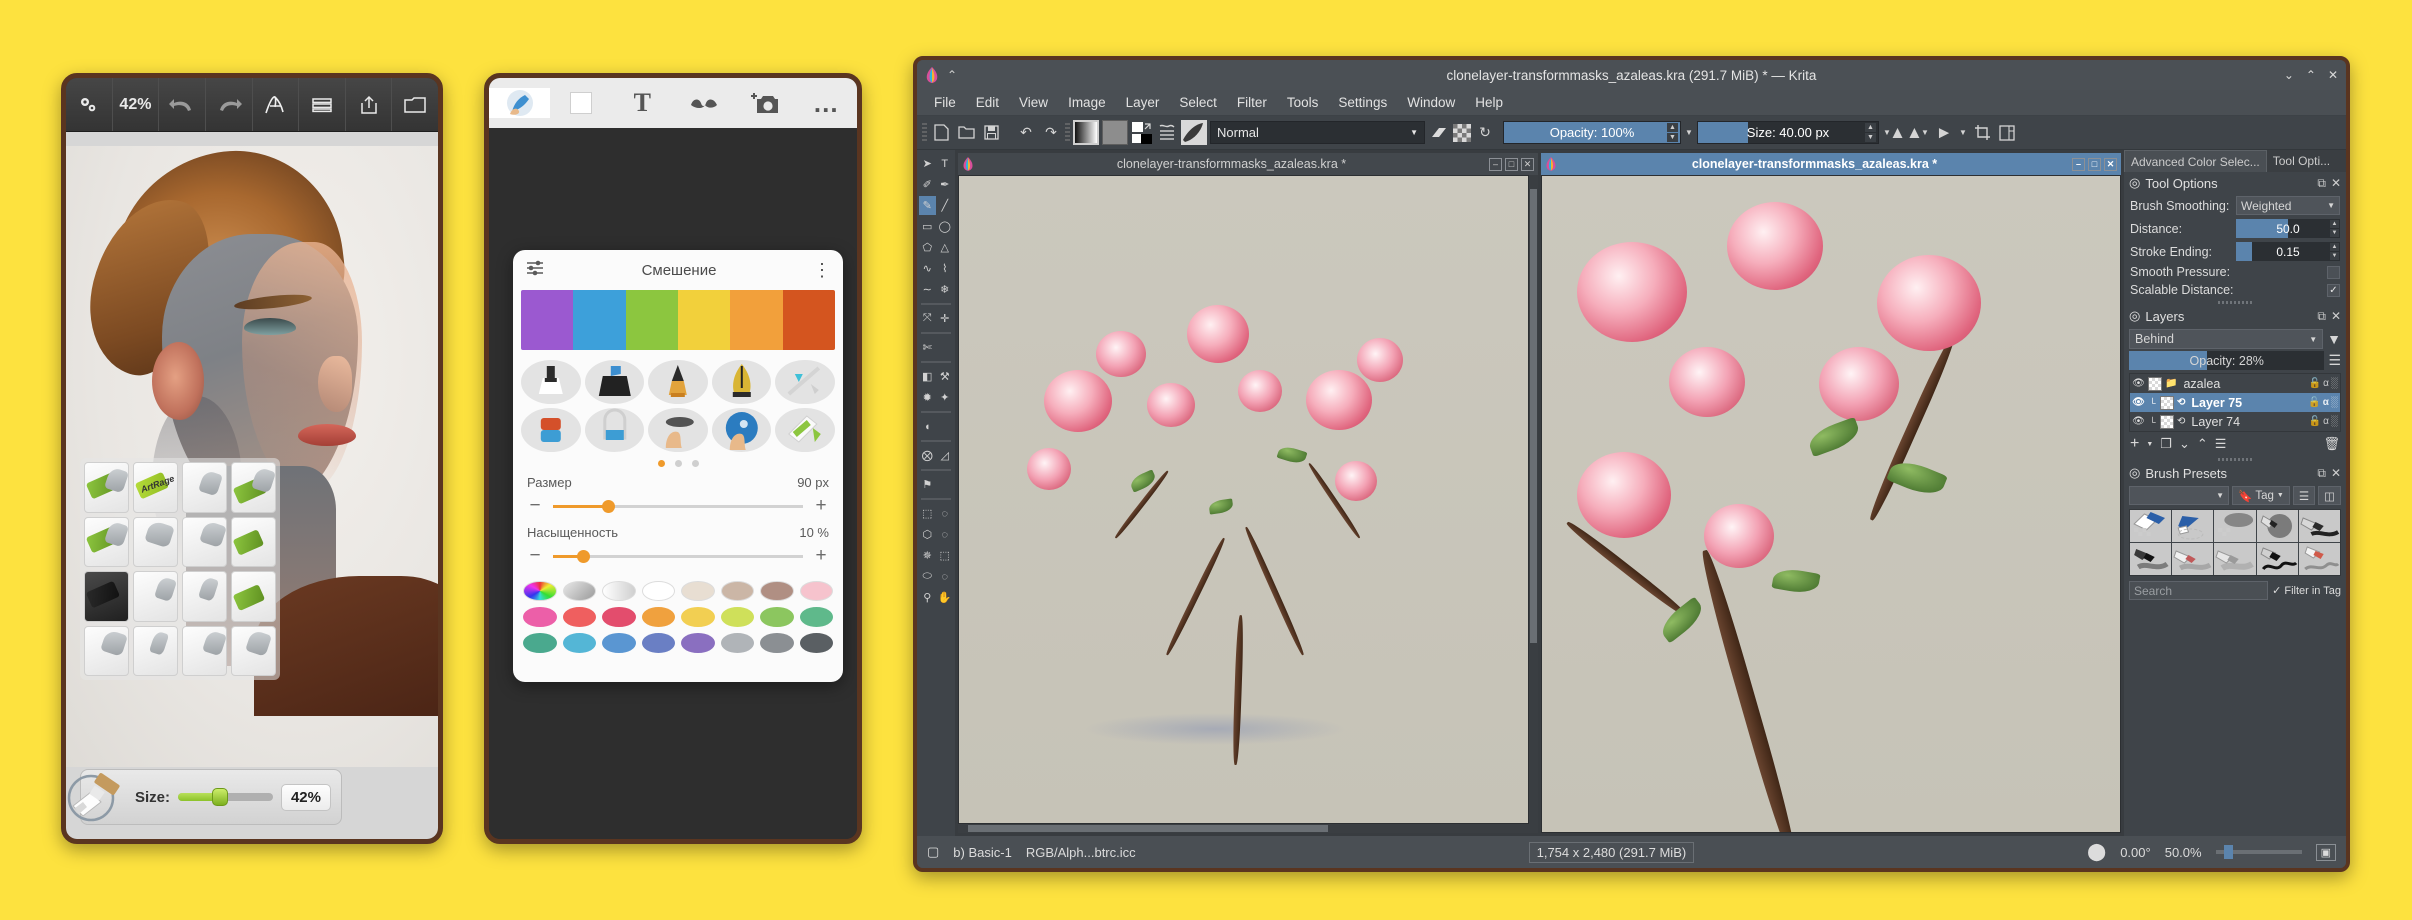 The width and height of the screenshot is (2412, 920). I want to click on zoom-slider-knob, so click(2229, 852).